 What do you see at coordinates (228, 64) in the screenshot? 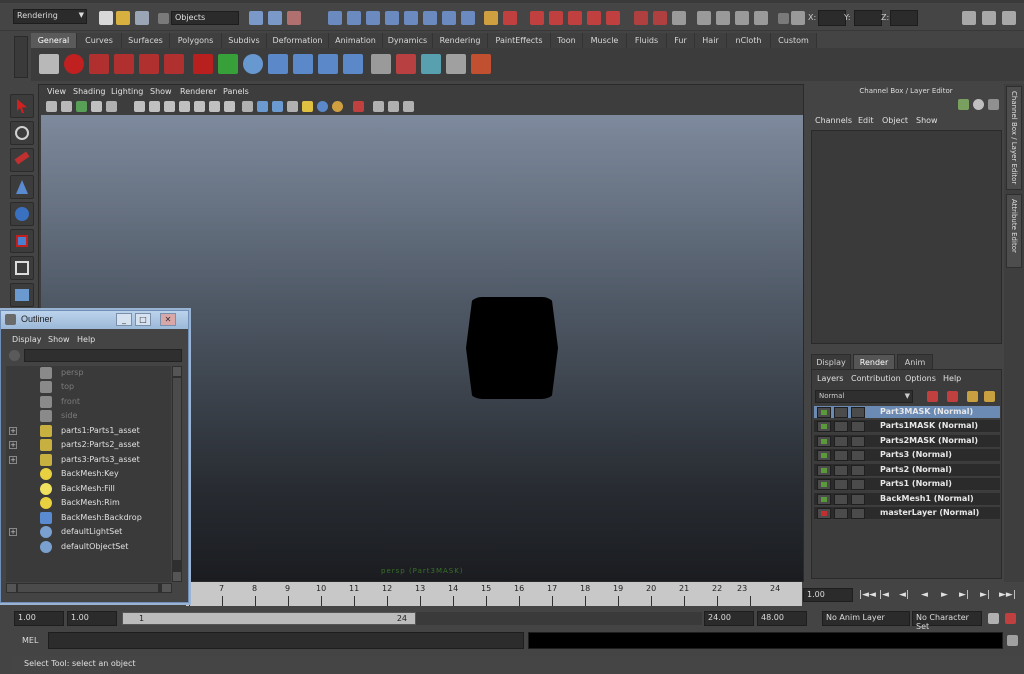
I see `cone-light-icon` at bounding box center [228, 64].